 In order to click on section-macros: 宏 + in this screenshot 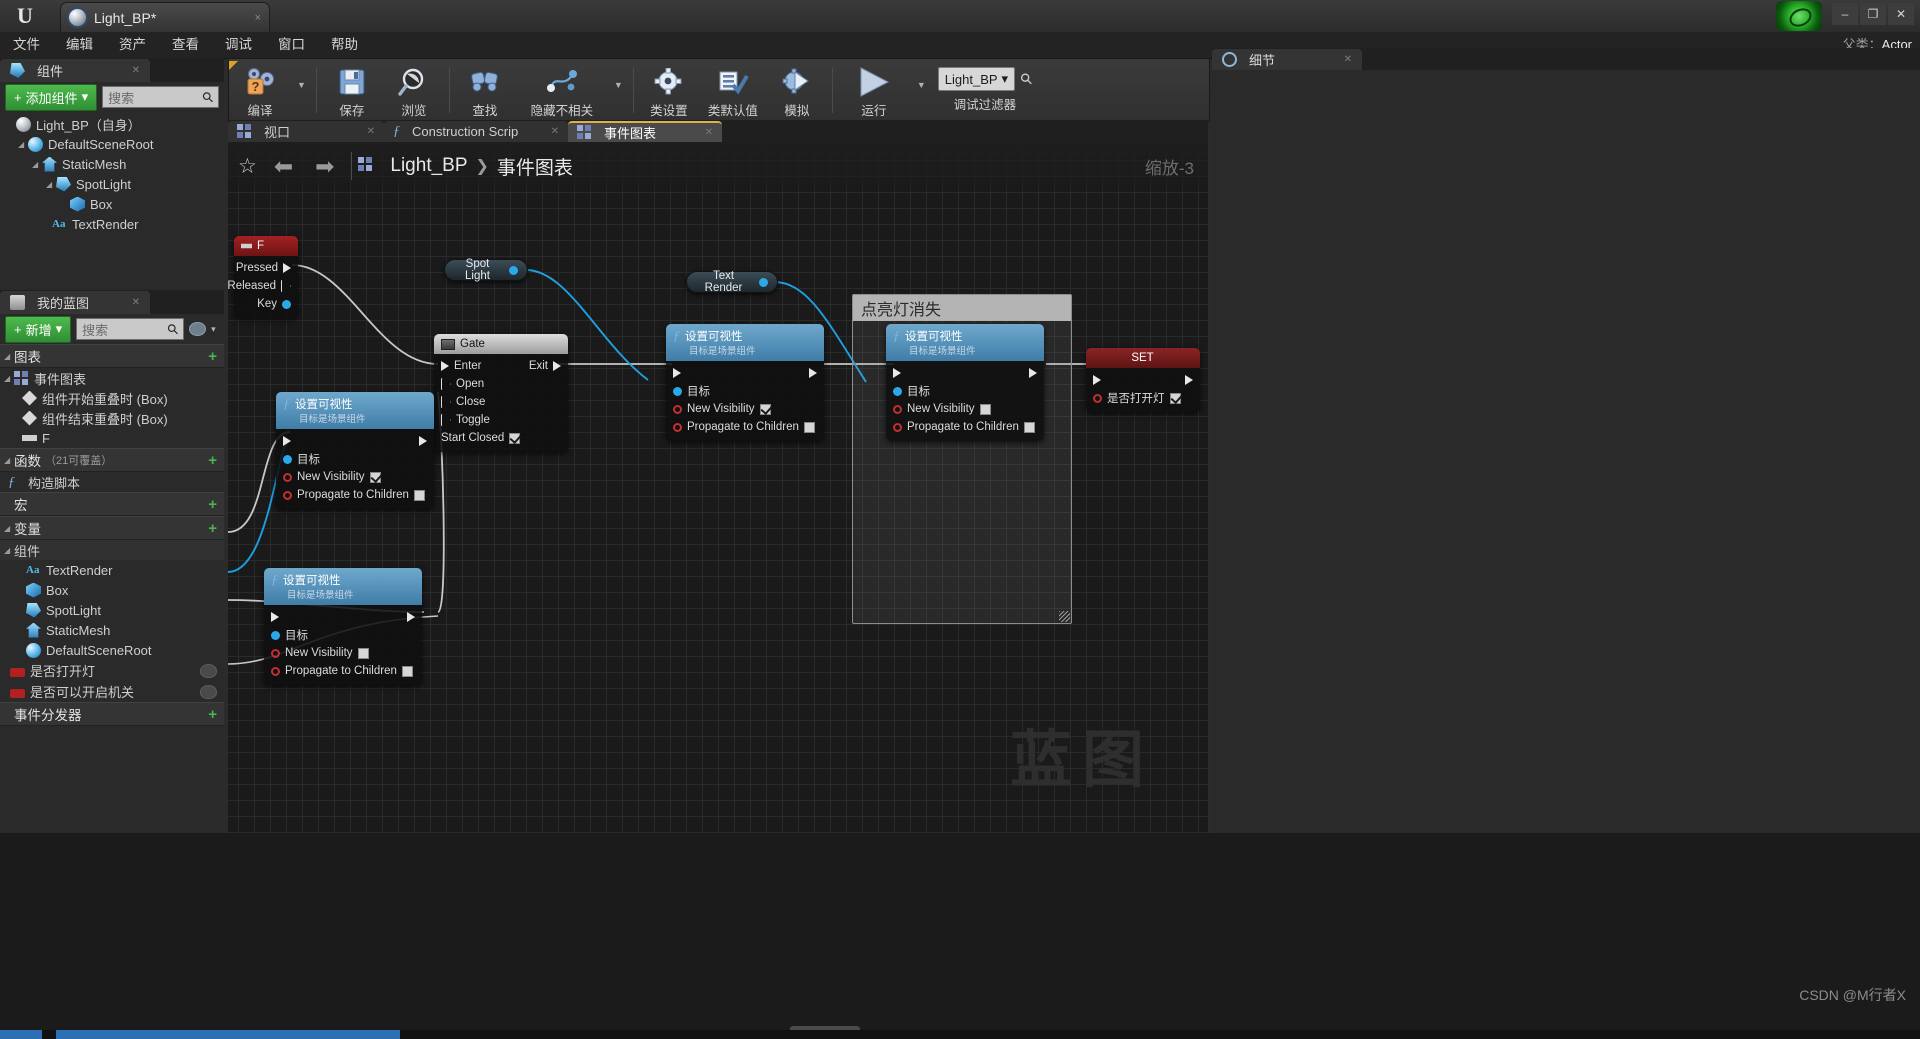, I will do `click(112, 504)`.